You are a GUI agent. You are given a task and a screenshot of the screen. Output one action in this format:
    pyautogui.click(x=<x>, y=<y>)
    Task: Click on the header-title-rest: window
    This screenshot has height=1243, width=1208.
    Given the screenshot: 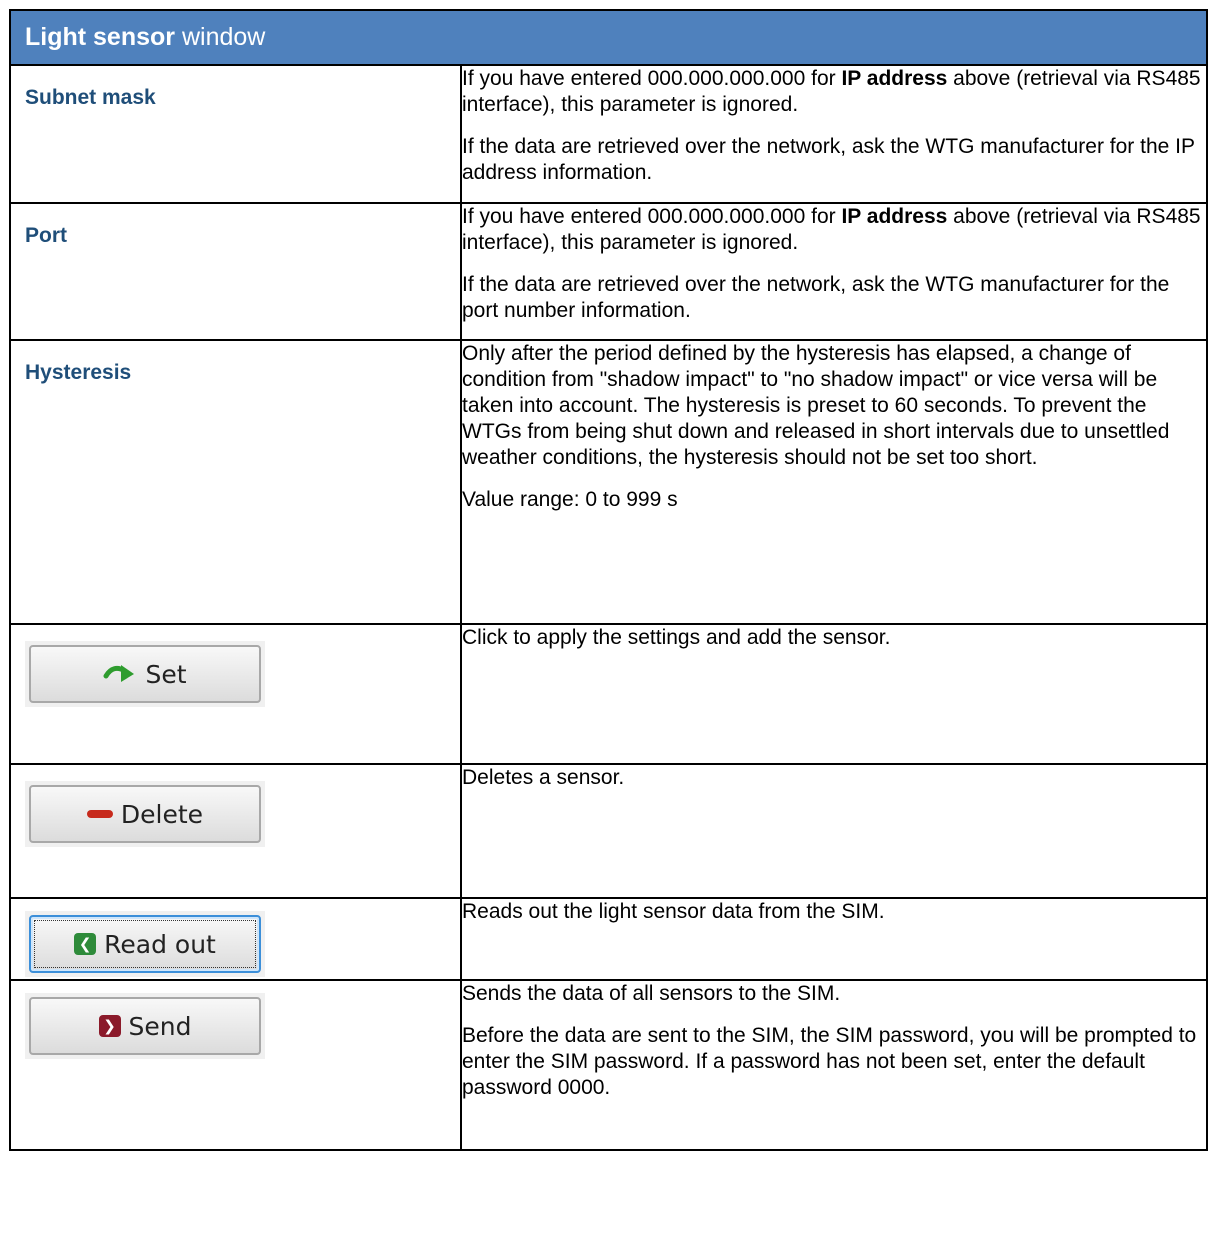 What is the action you would take?
    pyautogui.click(x=220, y=37)
    